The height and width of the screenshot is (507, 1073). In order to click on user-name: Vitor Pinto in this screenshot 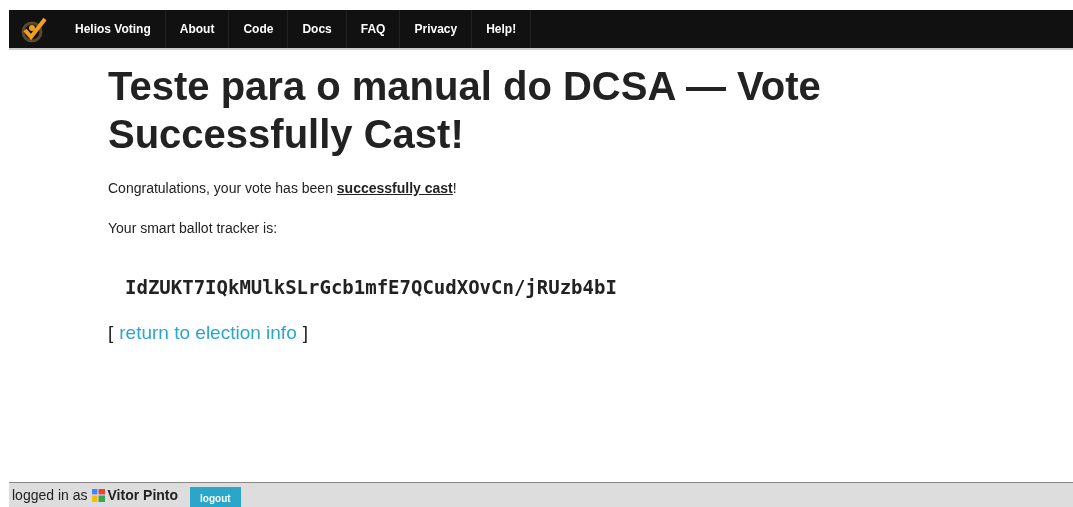, I will do `click(143, 495)`.